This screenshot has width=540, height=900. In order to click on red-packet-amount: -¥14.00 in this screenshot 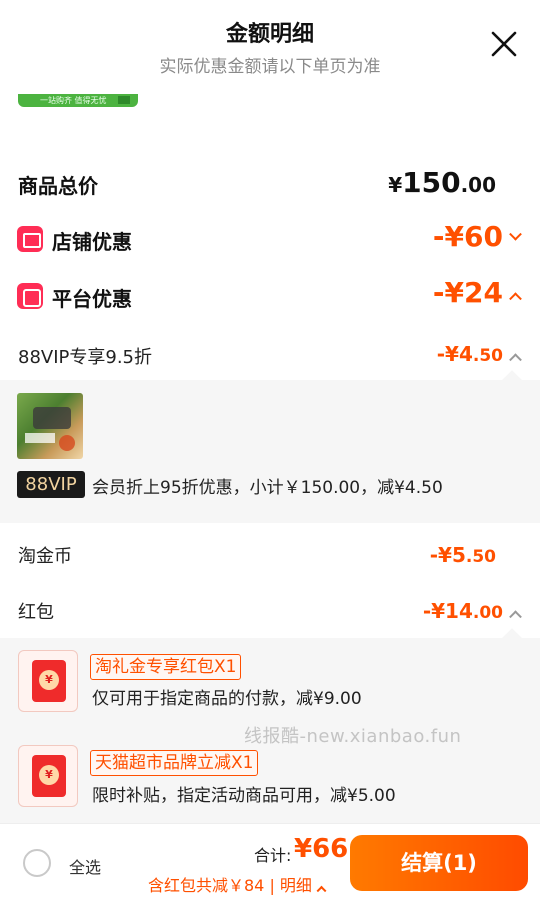, I will do `click(472, 611)`.